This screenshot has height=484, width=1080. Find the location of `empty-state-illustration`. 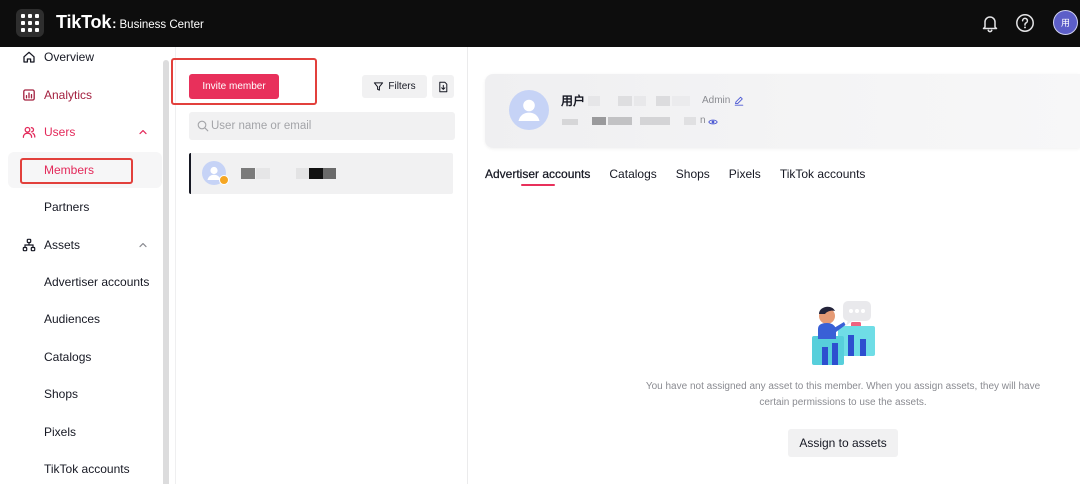

empty-state-illustration is located at coordinates (843, 333).